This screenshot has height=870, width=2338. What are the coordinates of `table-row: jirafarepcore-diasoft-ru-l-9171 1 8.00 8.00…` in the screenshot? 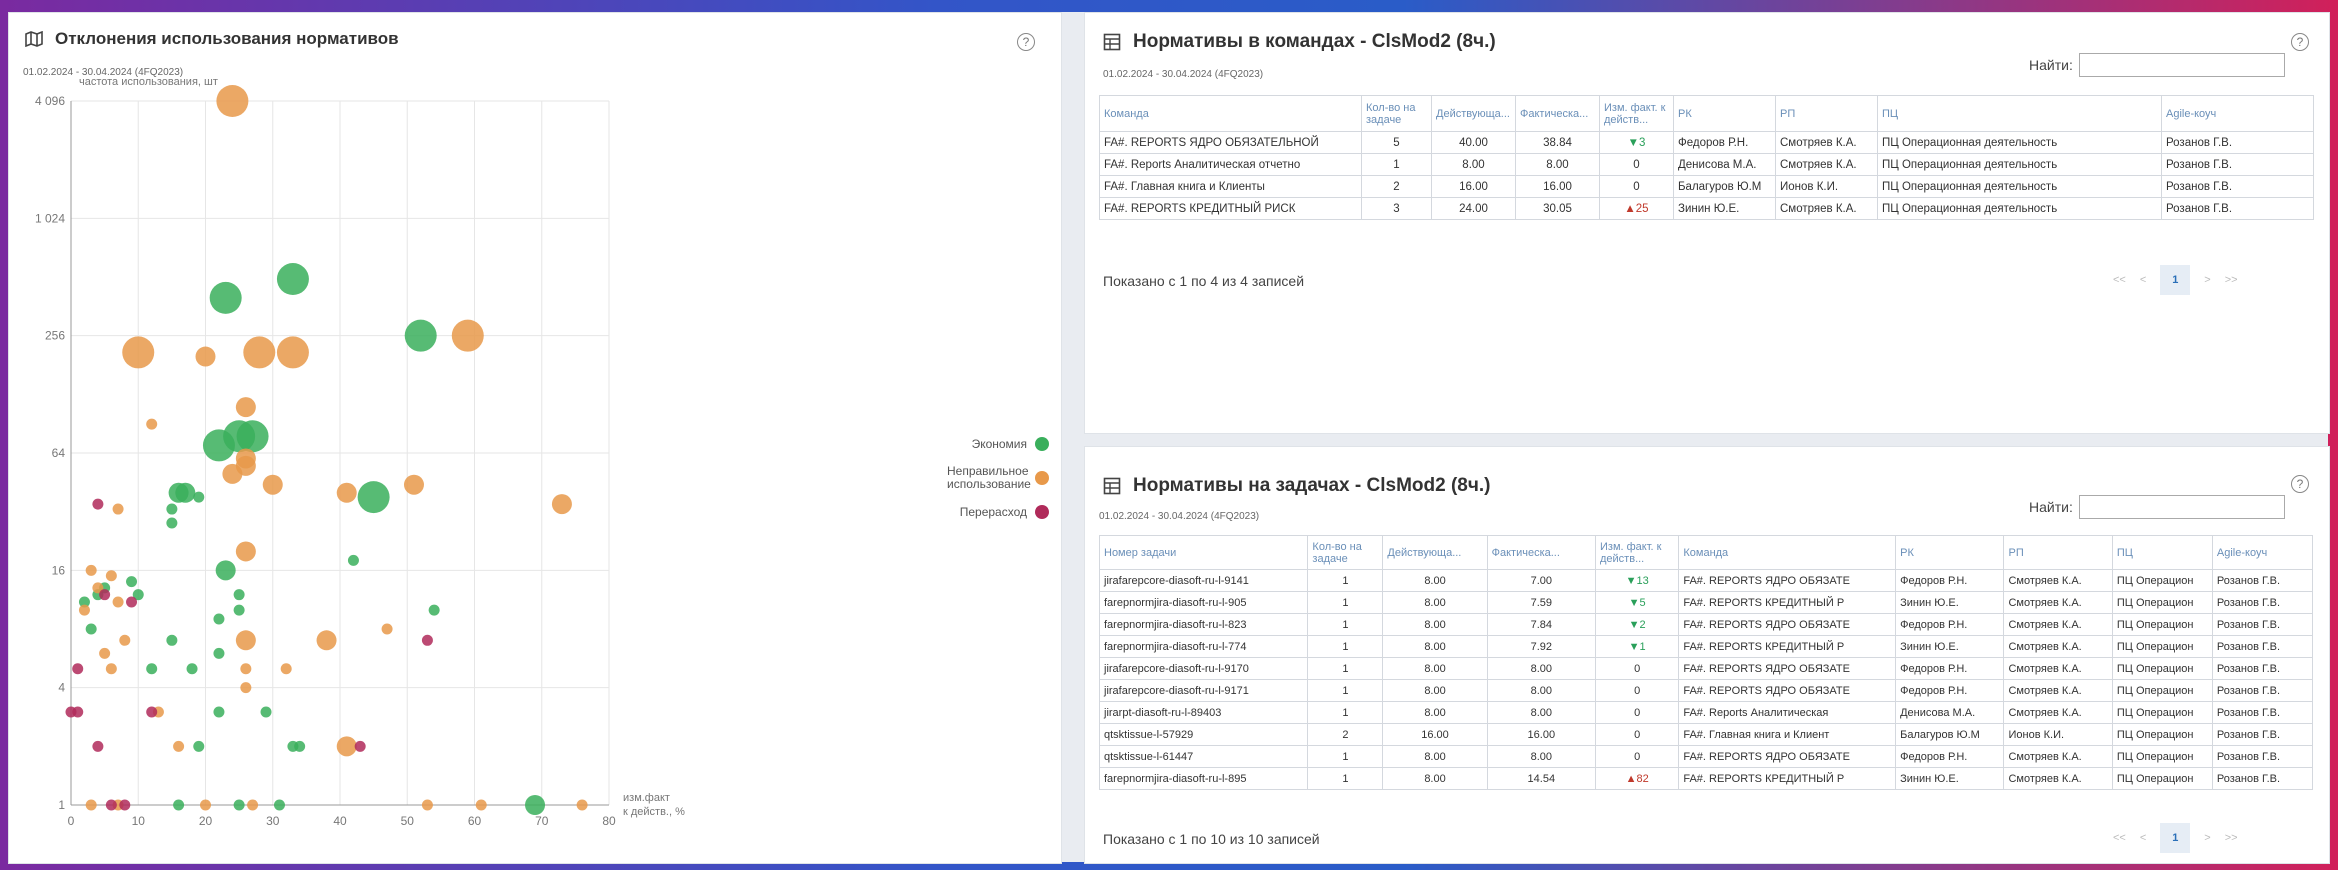 It's located at (1706, 690).